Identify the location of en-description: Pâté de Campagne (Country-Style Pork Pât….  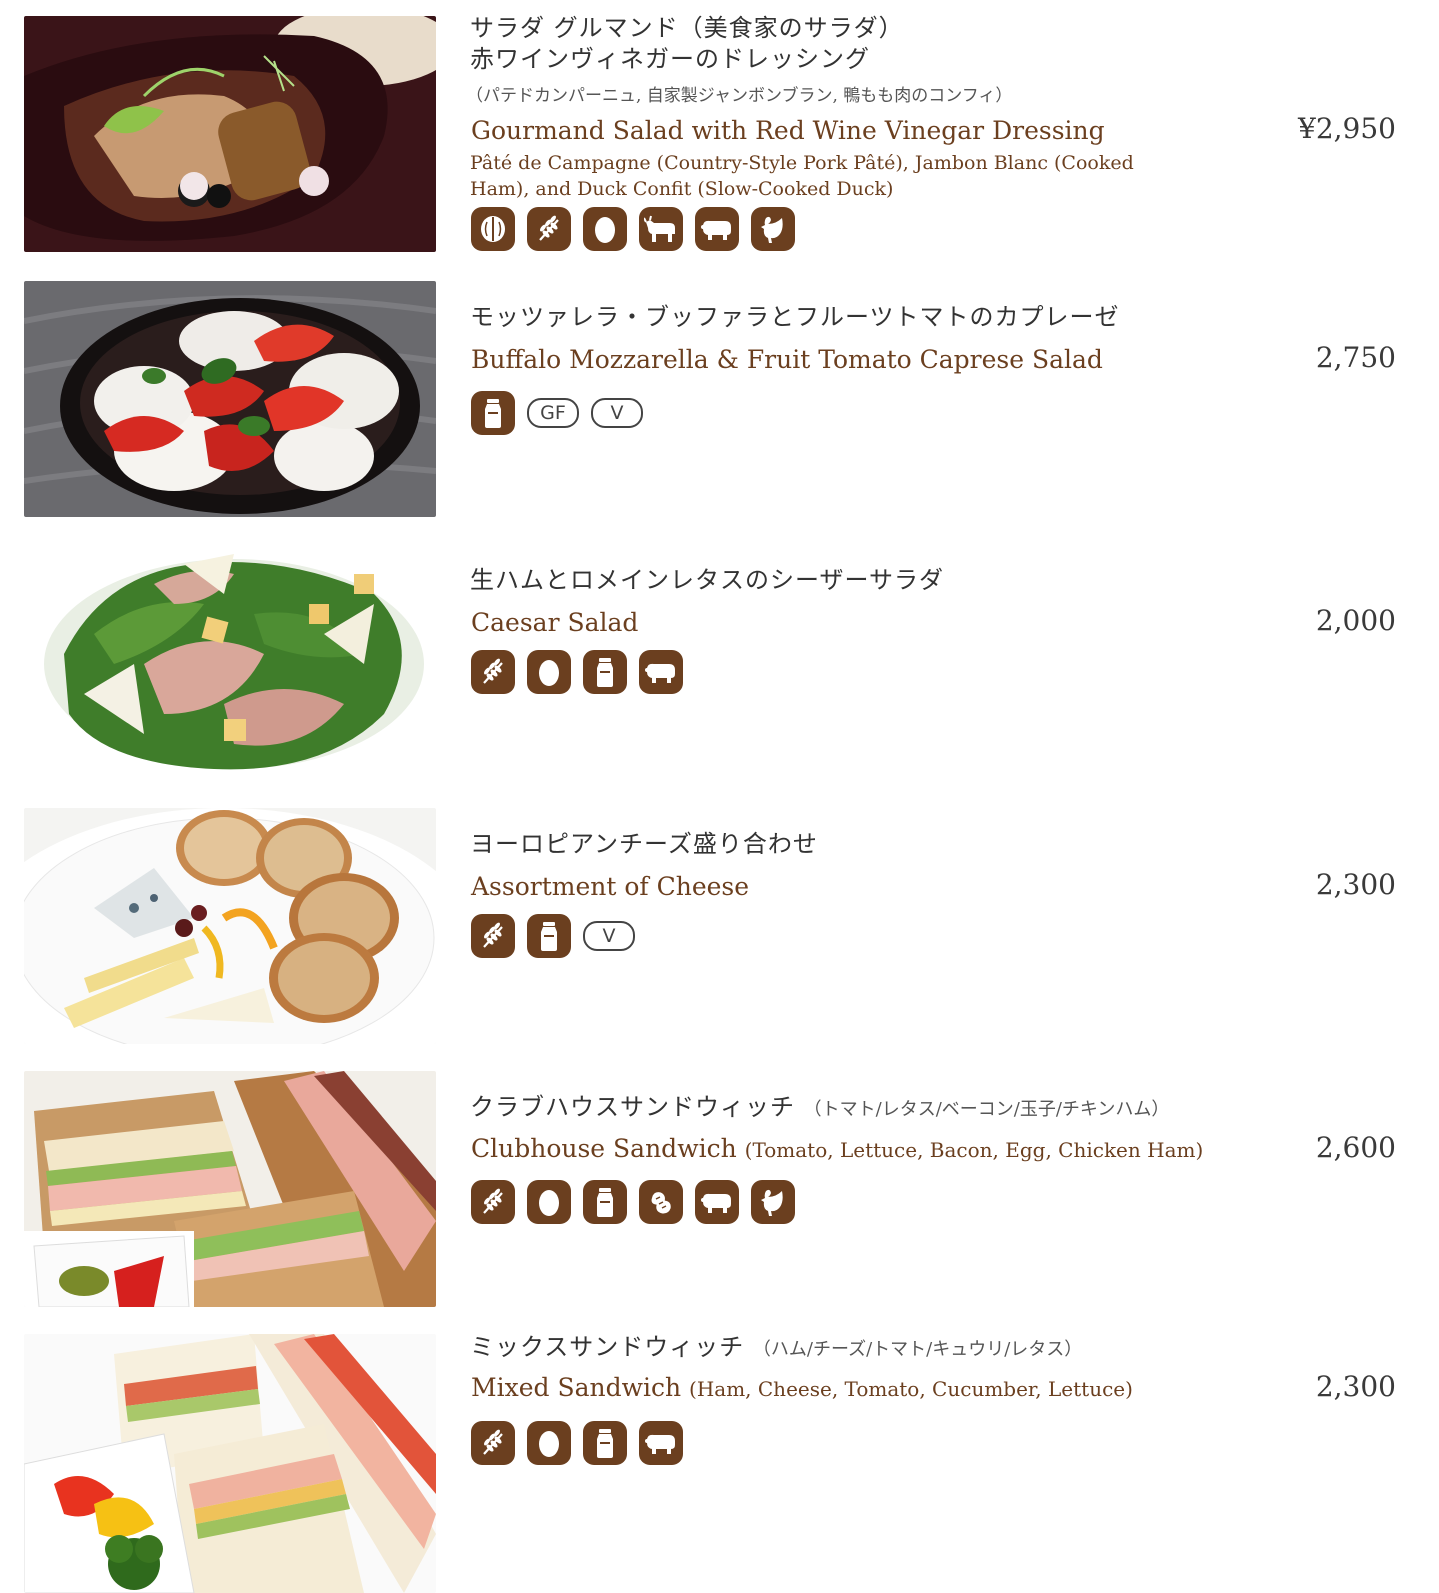
(802, 176).